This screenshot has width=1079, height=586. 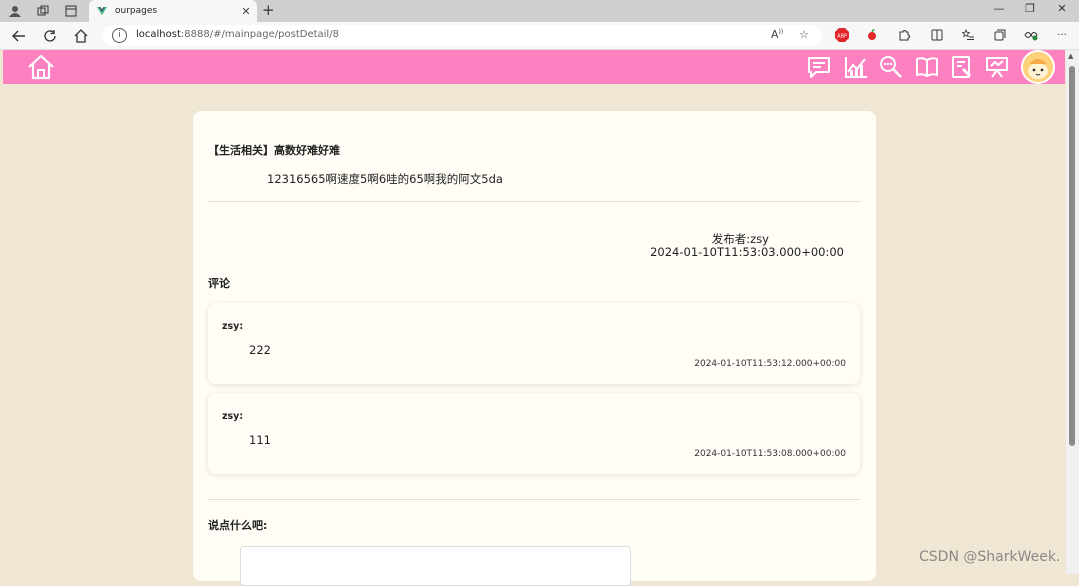 What do you see at coordinates (968, 35) in the screenshot?
I see `favorites-list-icon` at bounding box center [968, 35].